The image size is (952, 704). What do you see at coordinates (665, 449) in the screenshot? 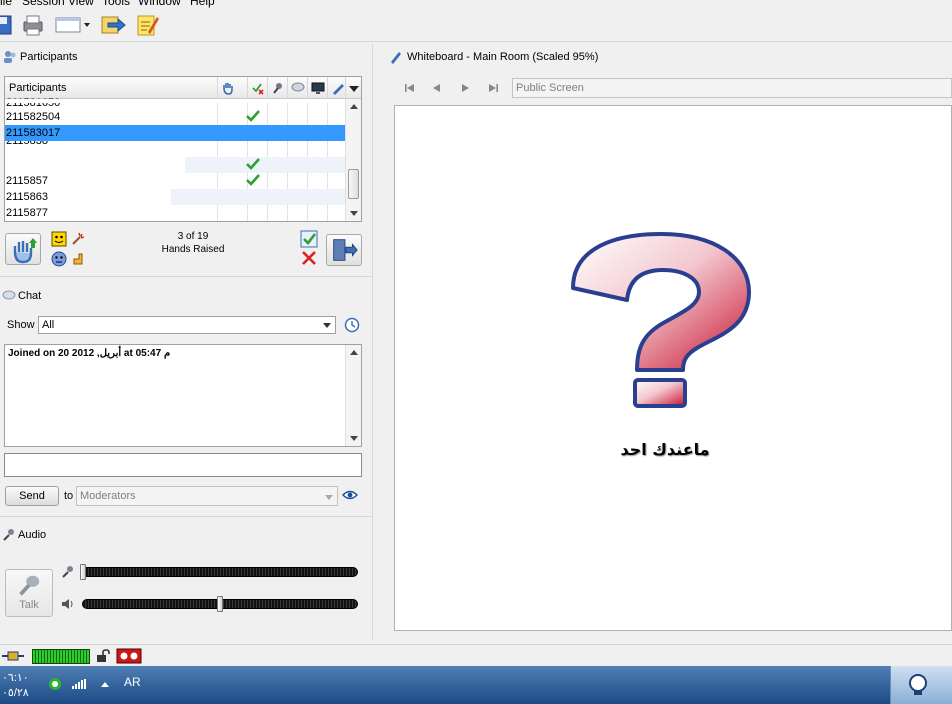
I see `whiteboard-caption: ماعندك احد` at bounding box center [665, 449].